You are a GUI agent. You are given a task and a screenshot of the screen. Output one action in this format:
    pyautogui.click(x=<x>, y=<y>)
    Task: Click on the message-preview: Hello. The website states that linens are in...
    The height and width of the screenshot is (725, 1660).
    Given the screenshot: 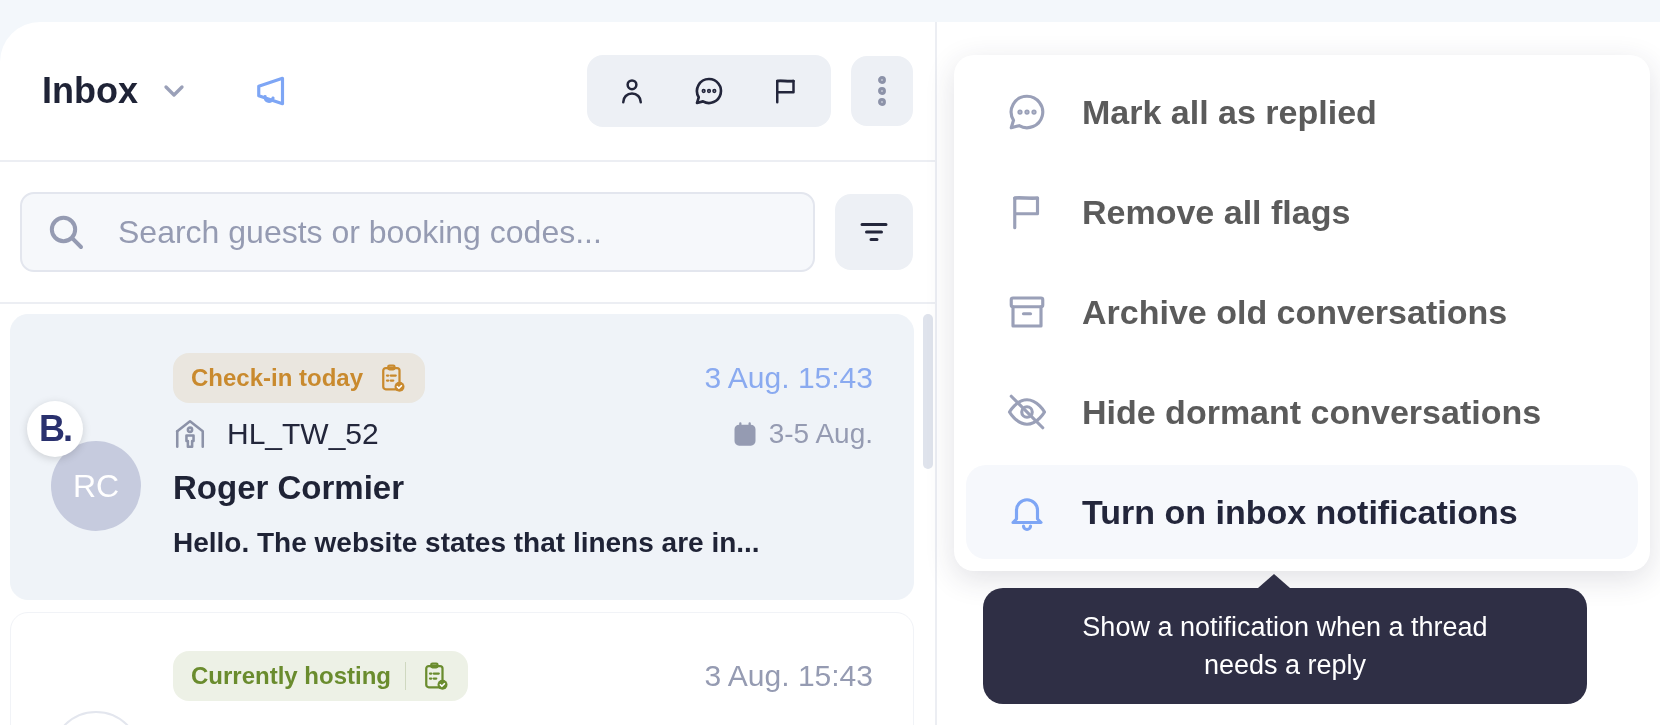 What is the action you would take?
    pyautogui.click(x=467, y=543)
    